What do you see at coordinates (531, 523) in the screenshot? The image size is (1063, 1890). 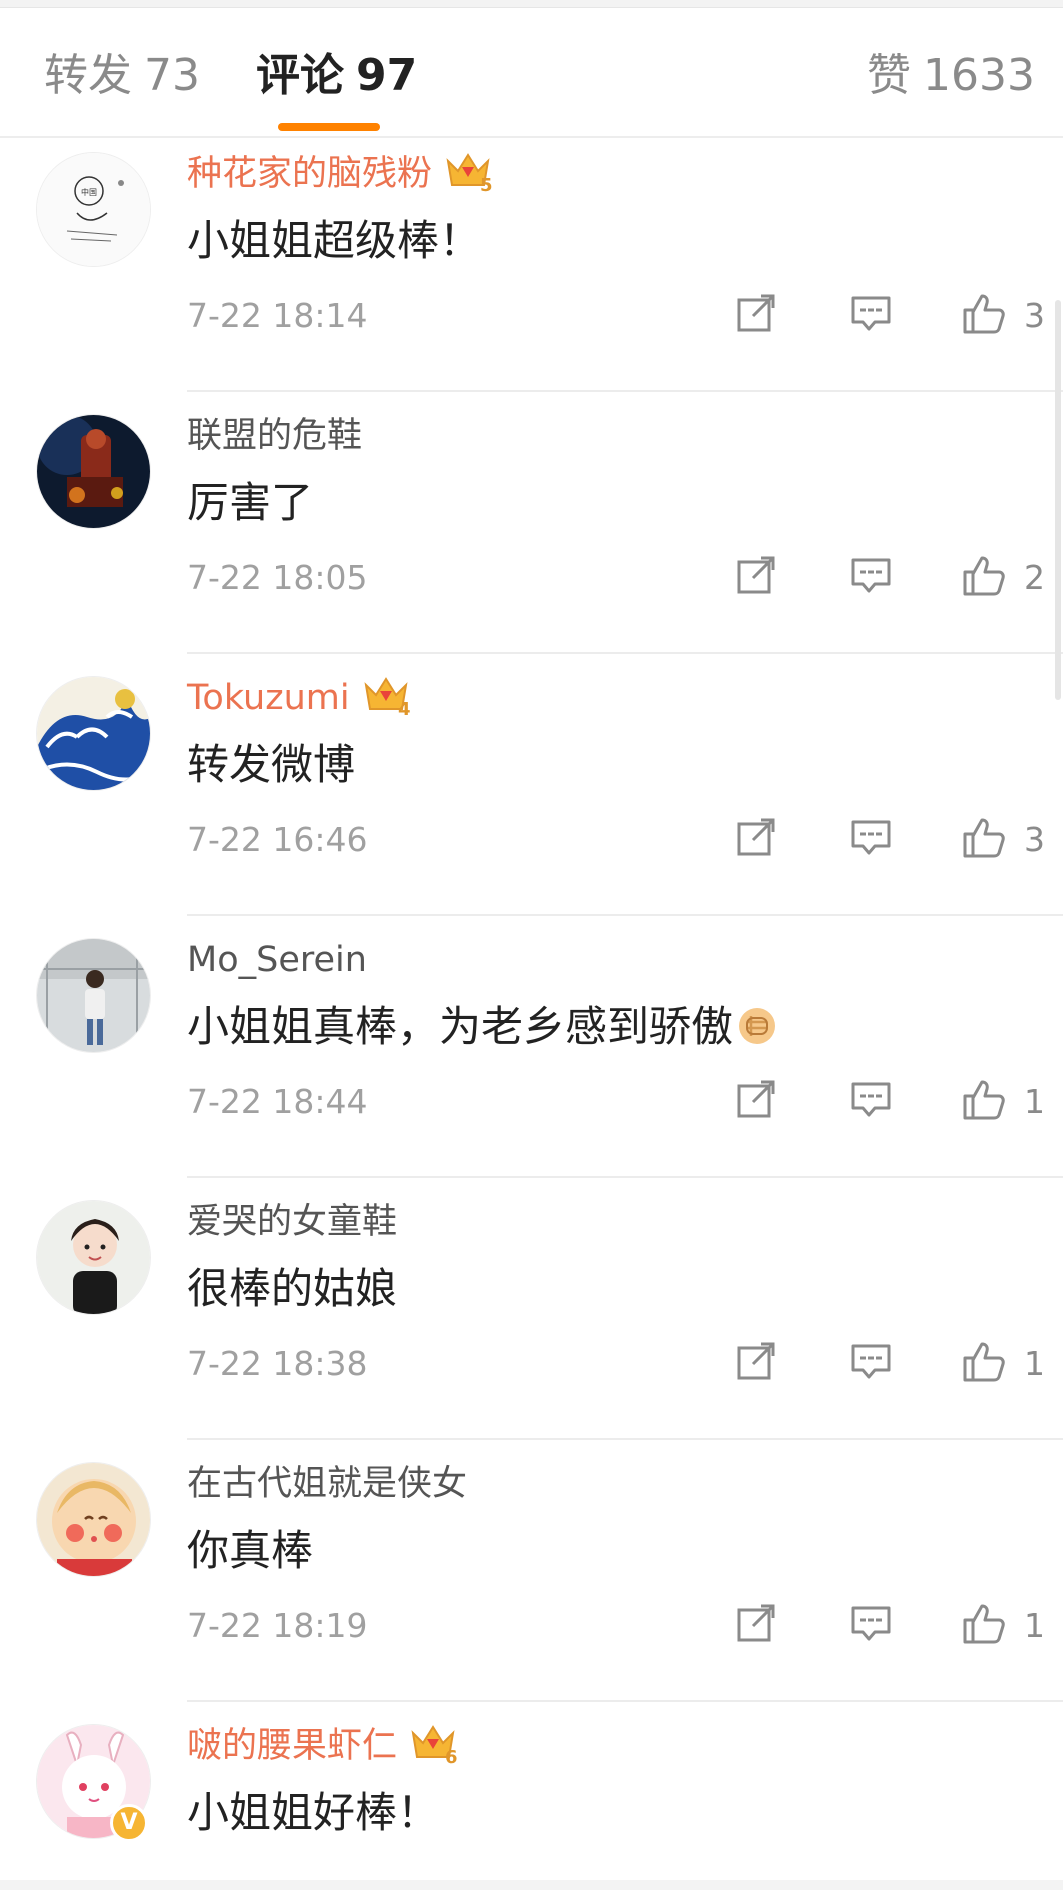 I see `comment-item: 联盟的危鞋 厉害了 7-22 18:05 2` at bounding box center [531, 523].